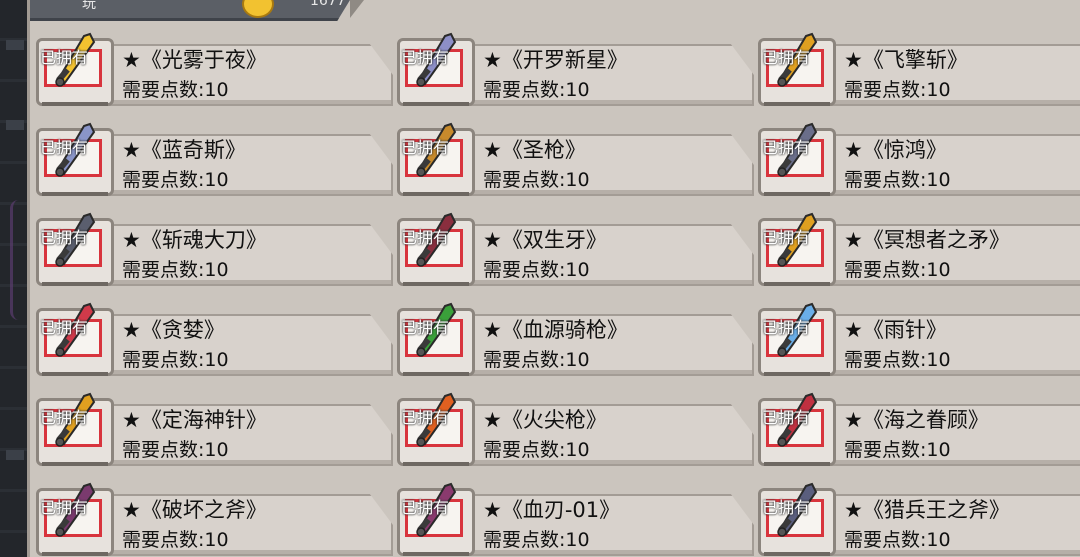 The height and width of the screenshot is (557, 1080). Describe the element at coordinates (555, 330) in the screenshot. I see `weapon-name: ★《血源骑枪》` at that location.